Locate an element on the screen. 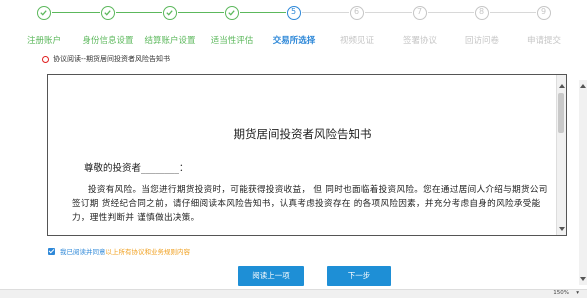 Image resolution: width=587 pixels, height=298 pixels. step-label: 申请提交 is located at coordinates (544, 41).